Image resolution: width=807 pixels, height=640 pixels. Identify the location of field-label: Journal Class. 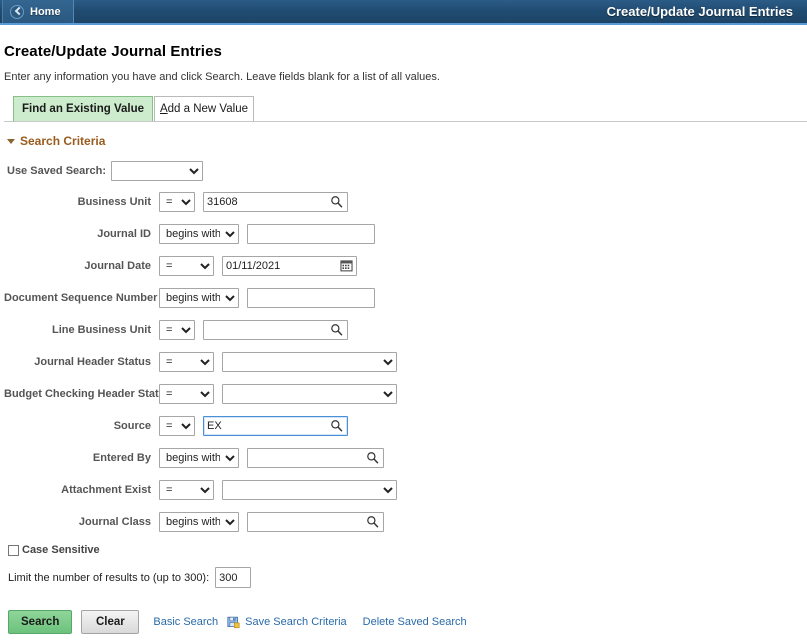
(114, 522).